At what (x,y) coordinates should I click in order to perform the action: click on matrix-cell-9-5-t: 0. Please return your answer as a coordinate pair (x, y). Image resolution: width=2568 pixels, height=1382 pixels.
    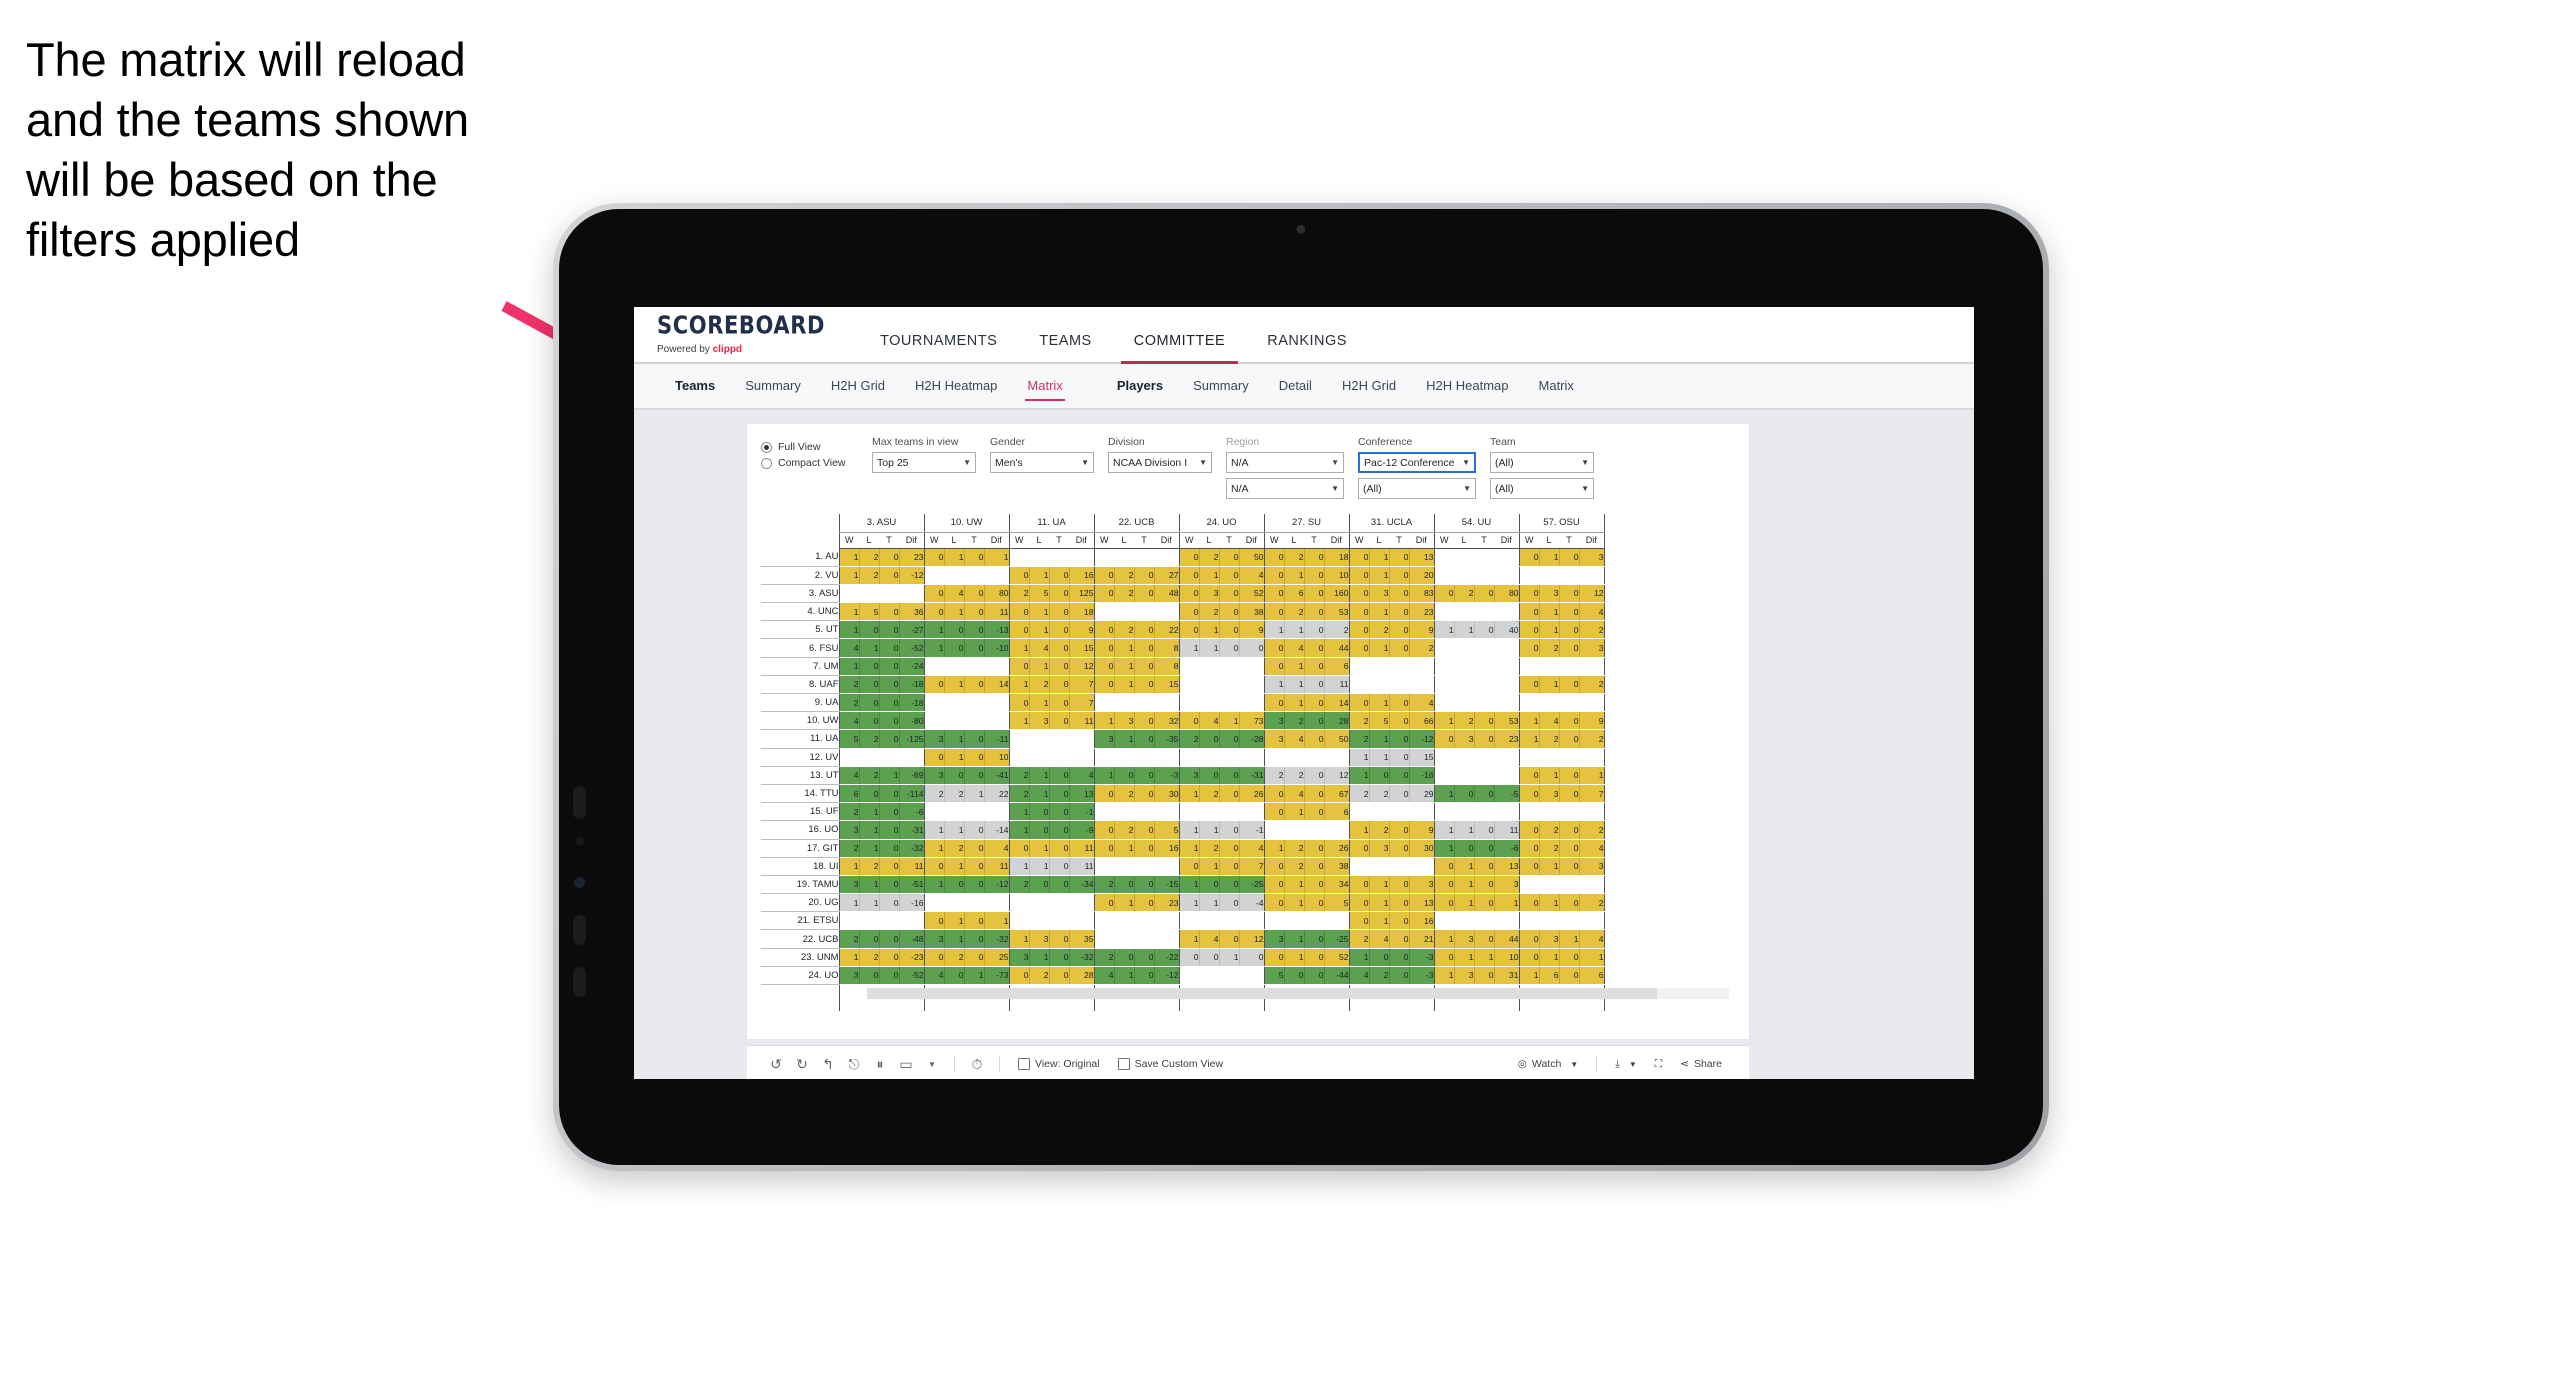
    Looking at the image, I should click on (1314, 721).